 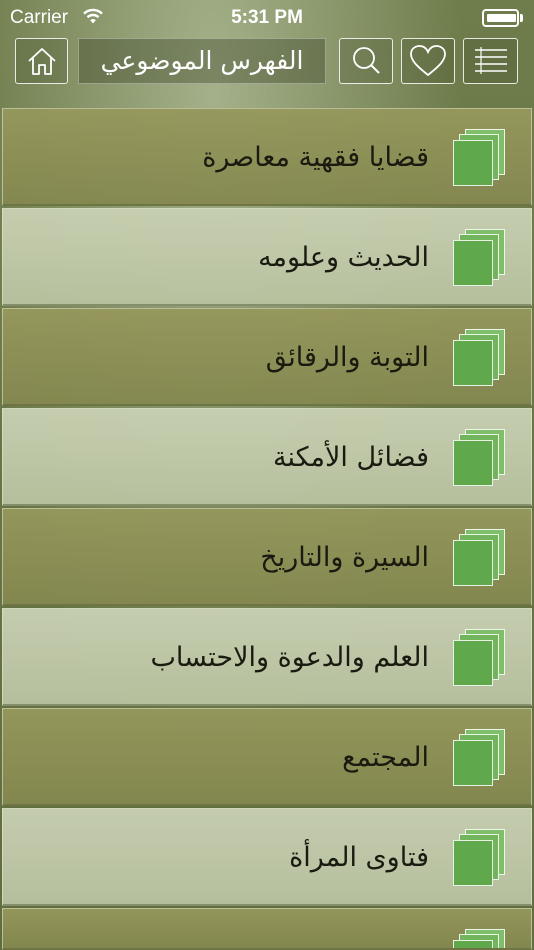 I want to click on home-button, so click(x=41, y=61).